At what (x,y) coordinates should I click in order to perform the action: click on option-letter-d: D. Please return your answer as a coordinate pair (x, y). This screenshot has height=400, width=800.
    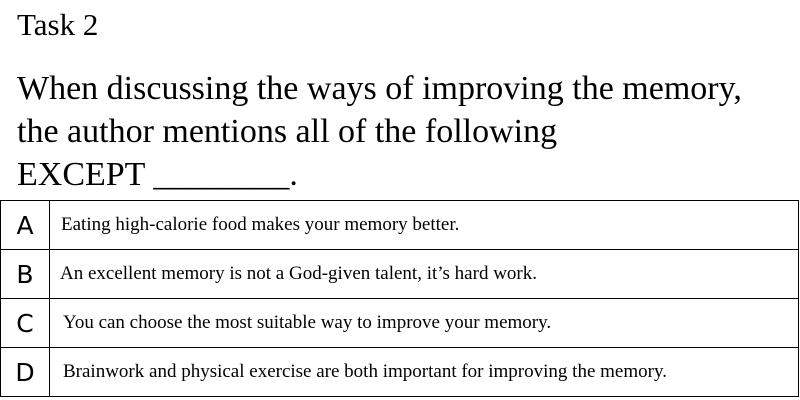
    Looking at the image, I should click on (25, 372).